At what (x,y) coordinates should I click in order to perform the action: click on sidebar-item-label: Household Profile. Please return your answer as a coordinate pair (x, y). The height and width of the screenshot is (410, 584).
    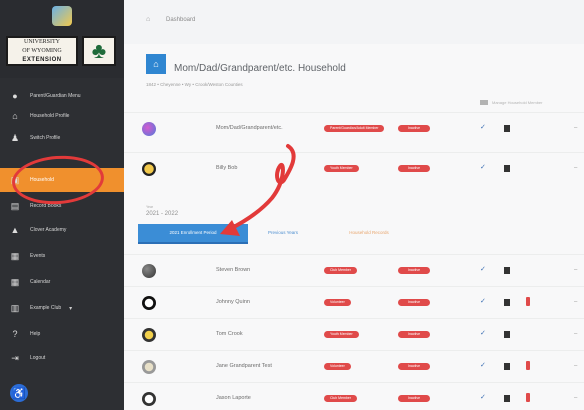
    Looking at the image, I should click on (50, 116).